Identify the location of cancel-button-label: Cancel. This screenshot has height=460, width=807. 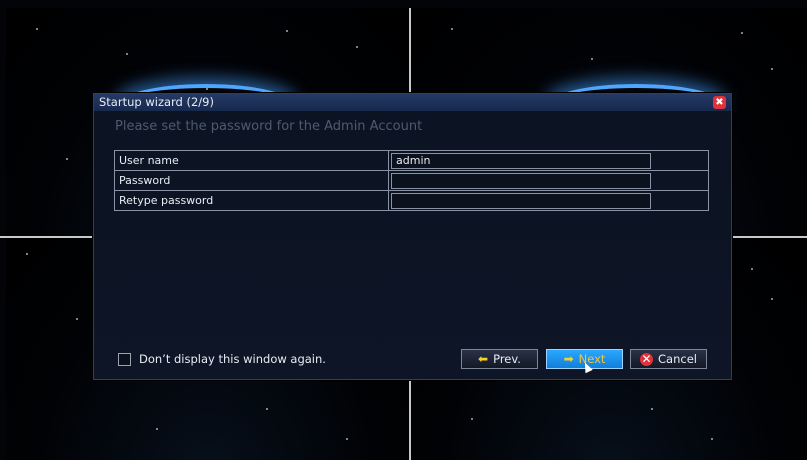
(677, 359).